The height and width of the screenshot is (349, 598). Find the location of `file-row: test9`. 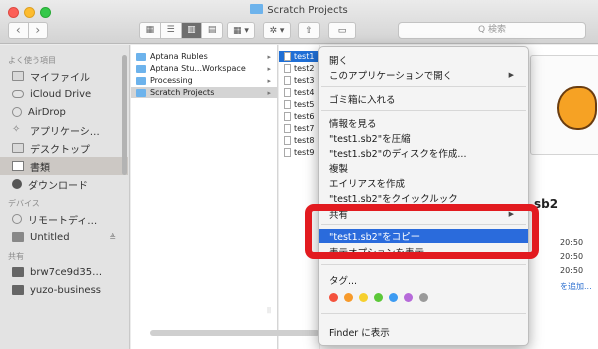

file-row: test9 is located at coordinates (299, 152).